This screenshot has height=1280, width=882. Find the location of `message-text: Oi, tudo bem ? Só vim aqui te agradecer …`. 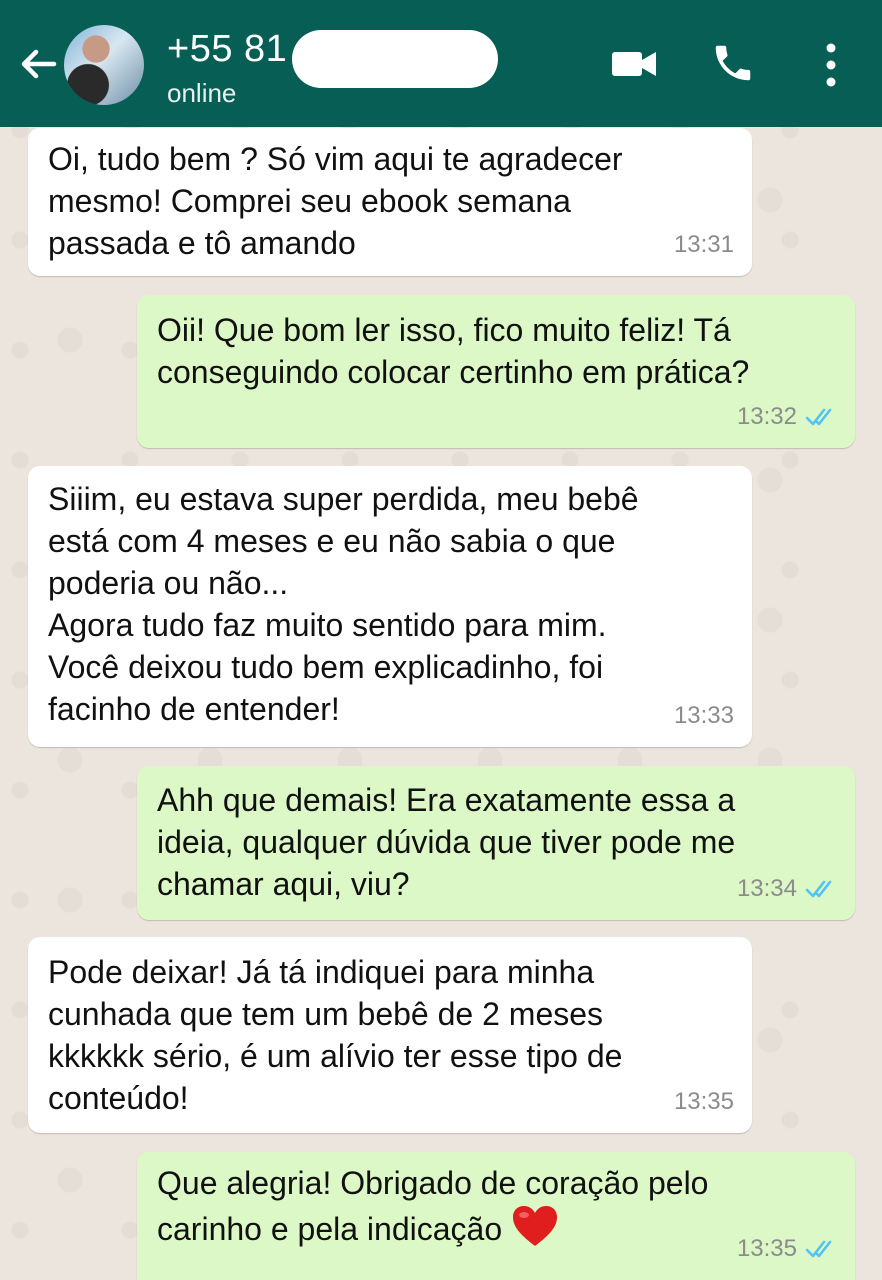

message-text: Oi, tudo bem ? Só vim aqui te agradecer … is located at coordinates (335, 201).